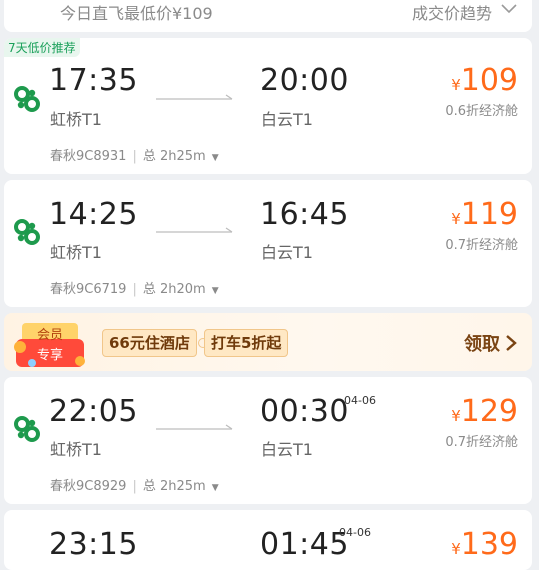  What do you see at coordinates (93, 214) in the screenshot?
I see `departure-time: 14:25` at bounding box center [93, 214].